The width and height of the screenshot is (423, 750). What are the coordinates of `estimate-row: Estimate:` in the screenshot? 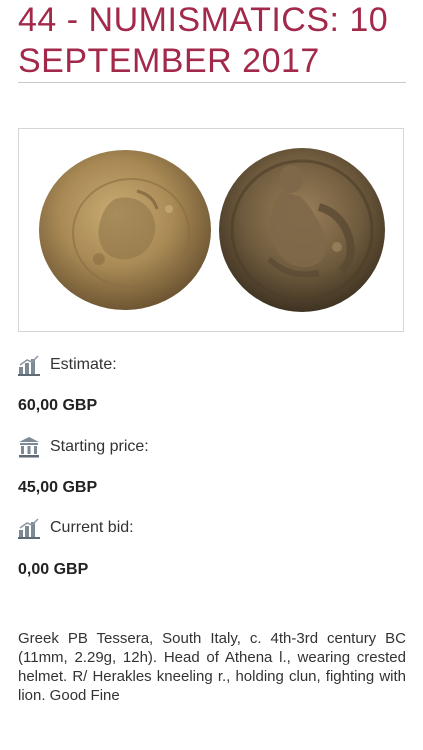 It's located at (67, 365).